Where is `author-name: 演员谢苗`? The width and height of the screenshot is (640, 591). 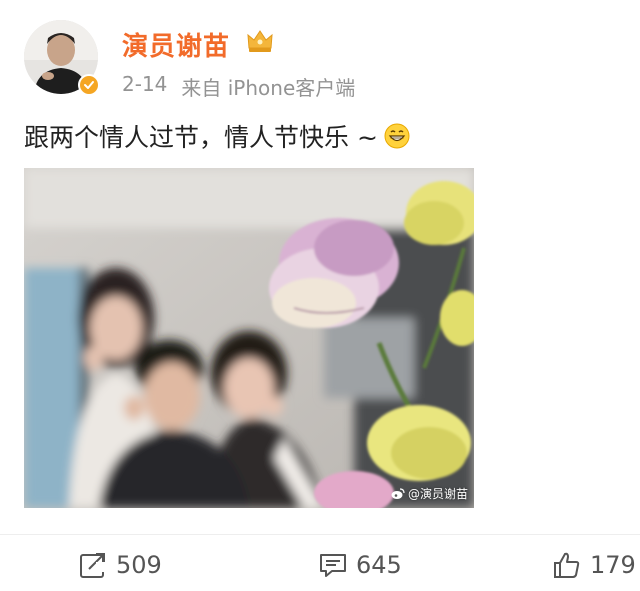 author-name: 演员谢苗 is located at coordinates (176, 44).